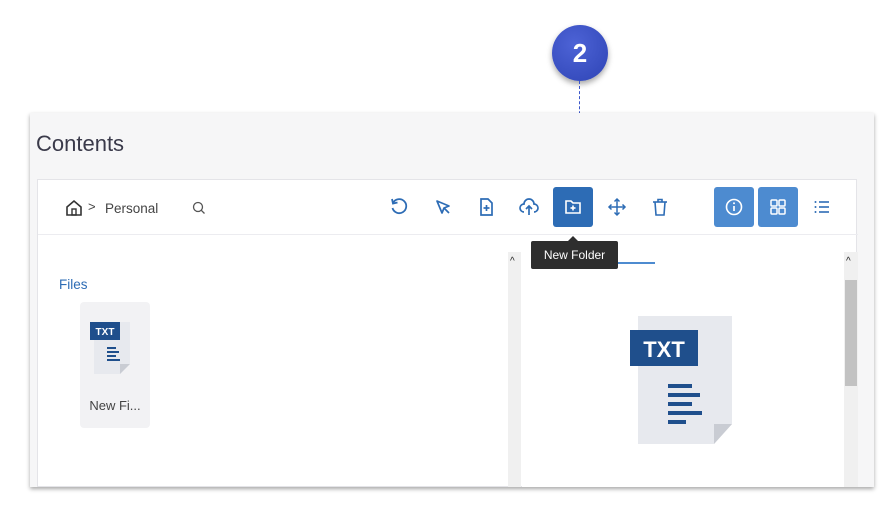  I want to click on new-file-button, so click(486, 207).